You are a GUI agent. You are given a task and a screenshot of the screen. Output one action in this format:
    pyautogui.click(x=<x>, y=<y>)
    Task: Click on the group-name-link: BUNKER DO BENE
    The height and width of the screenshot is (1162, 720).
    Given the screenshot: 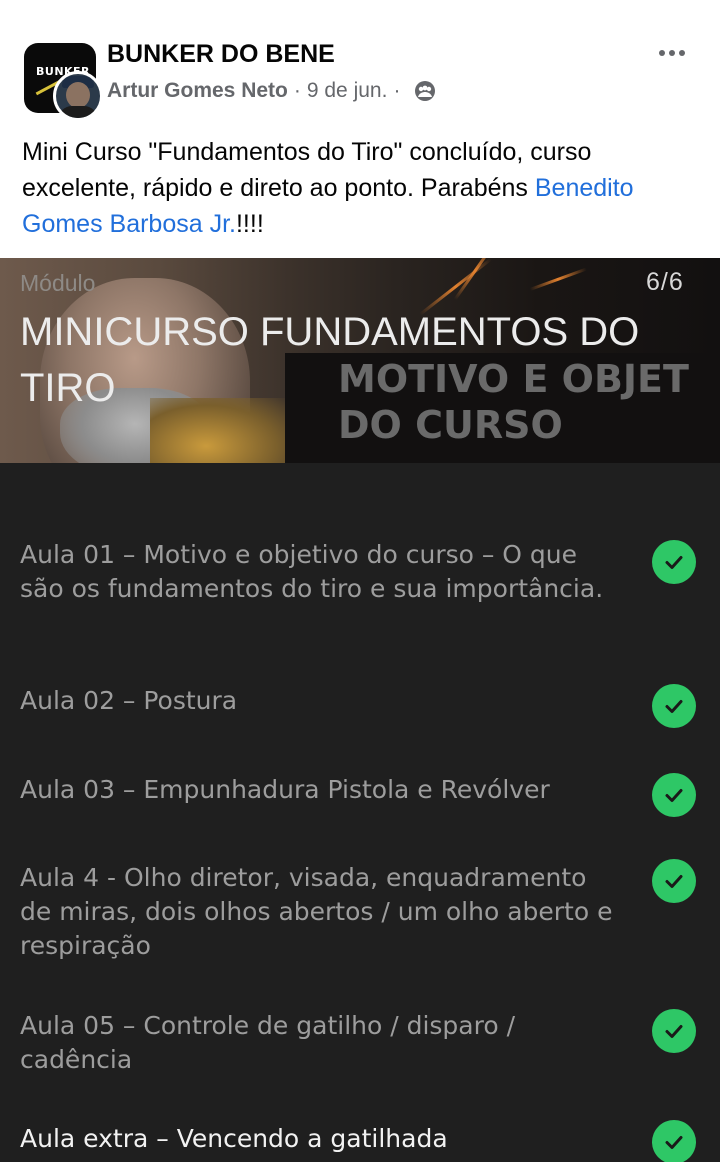 What is the action you would take?
    pyautogui.click(x=221, y=54)
    